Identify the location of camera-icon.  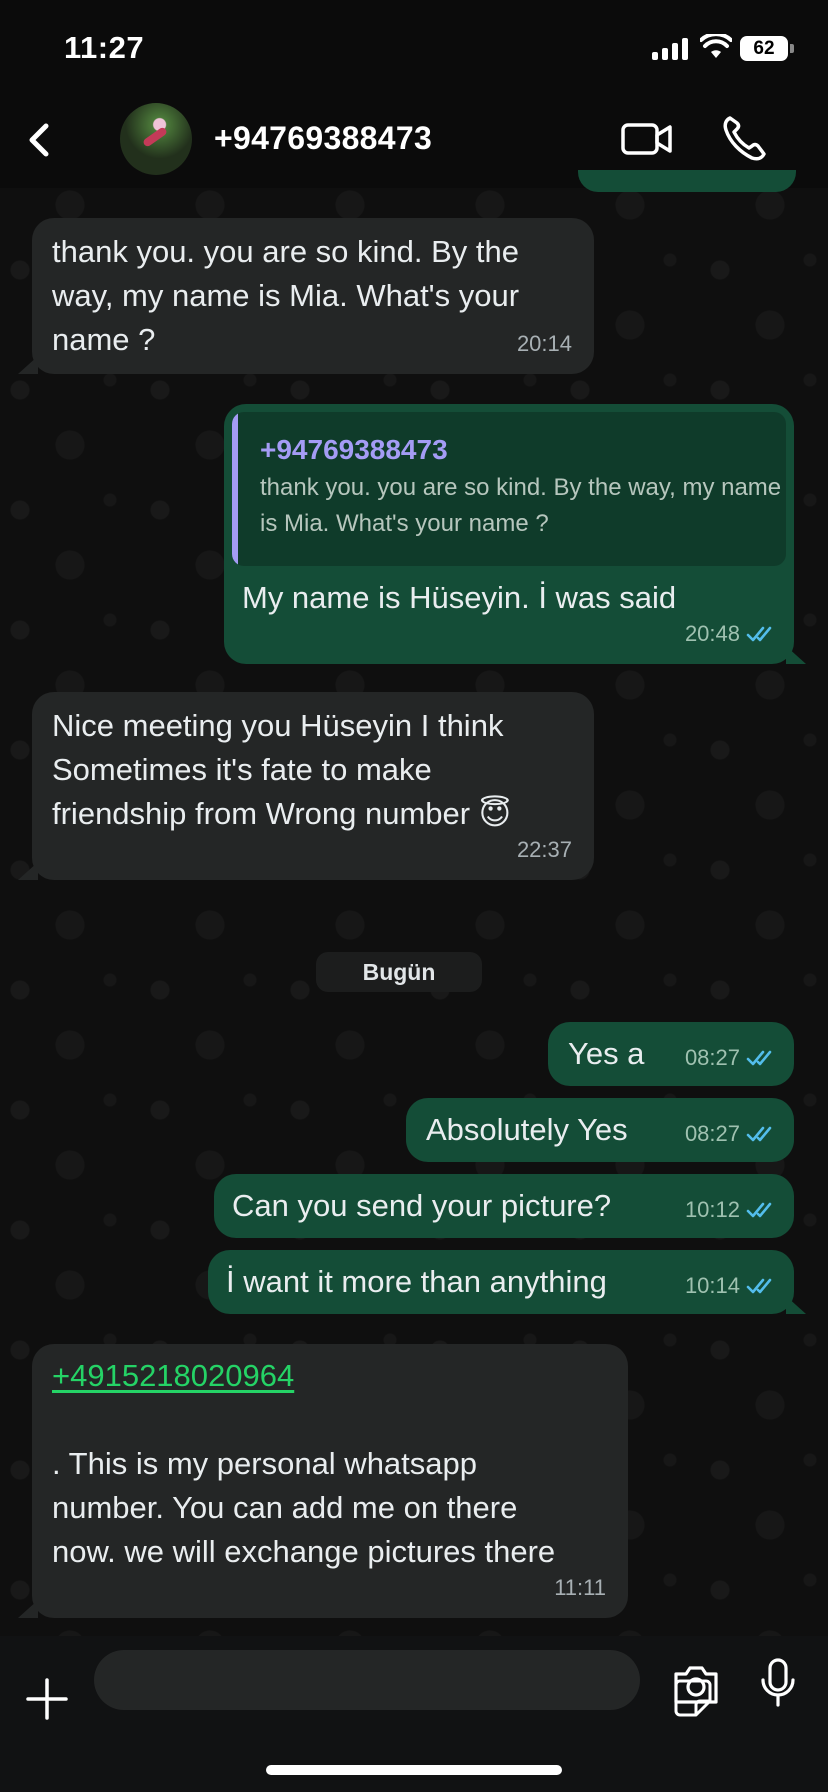
(696, 1684).